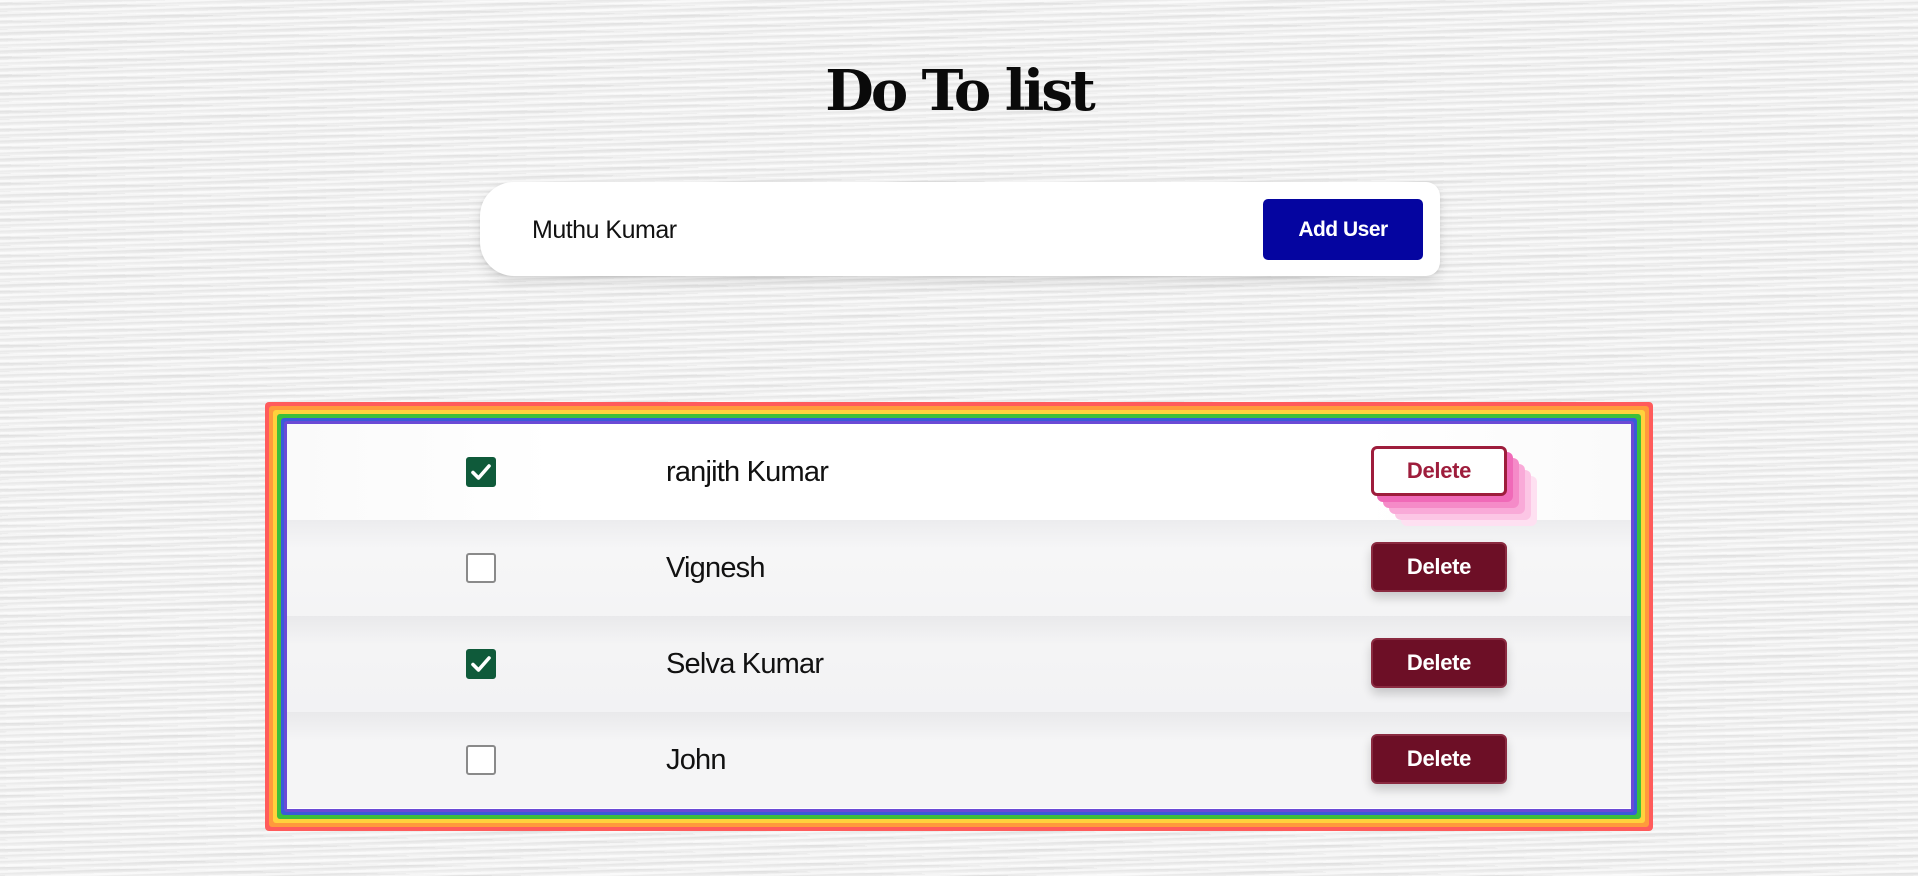 The width and height of the screenshot is (1918, 876). What do you see at coordinates (960, 91) in the screenshot?
I see `page-title: Do To list` at bounding box center [960, 91].